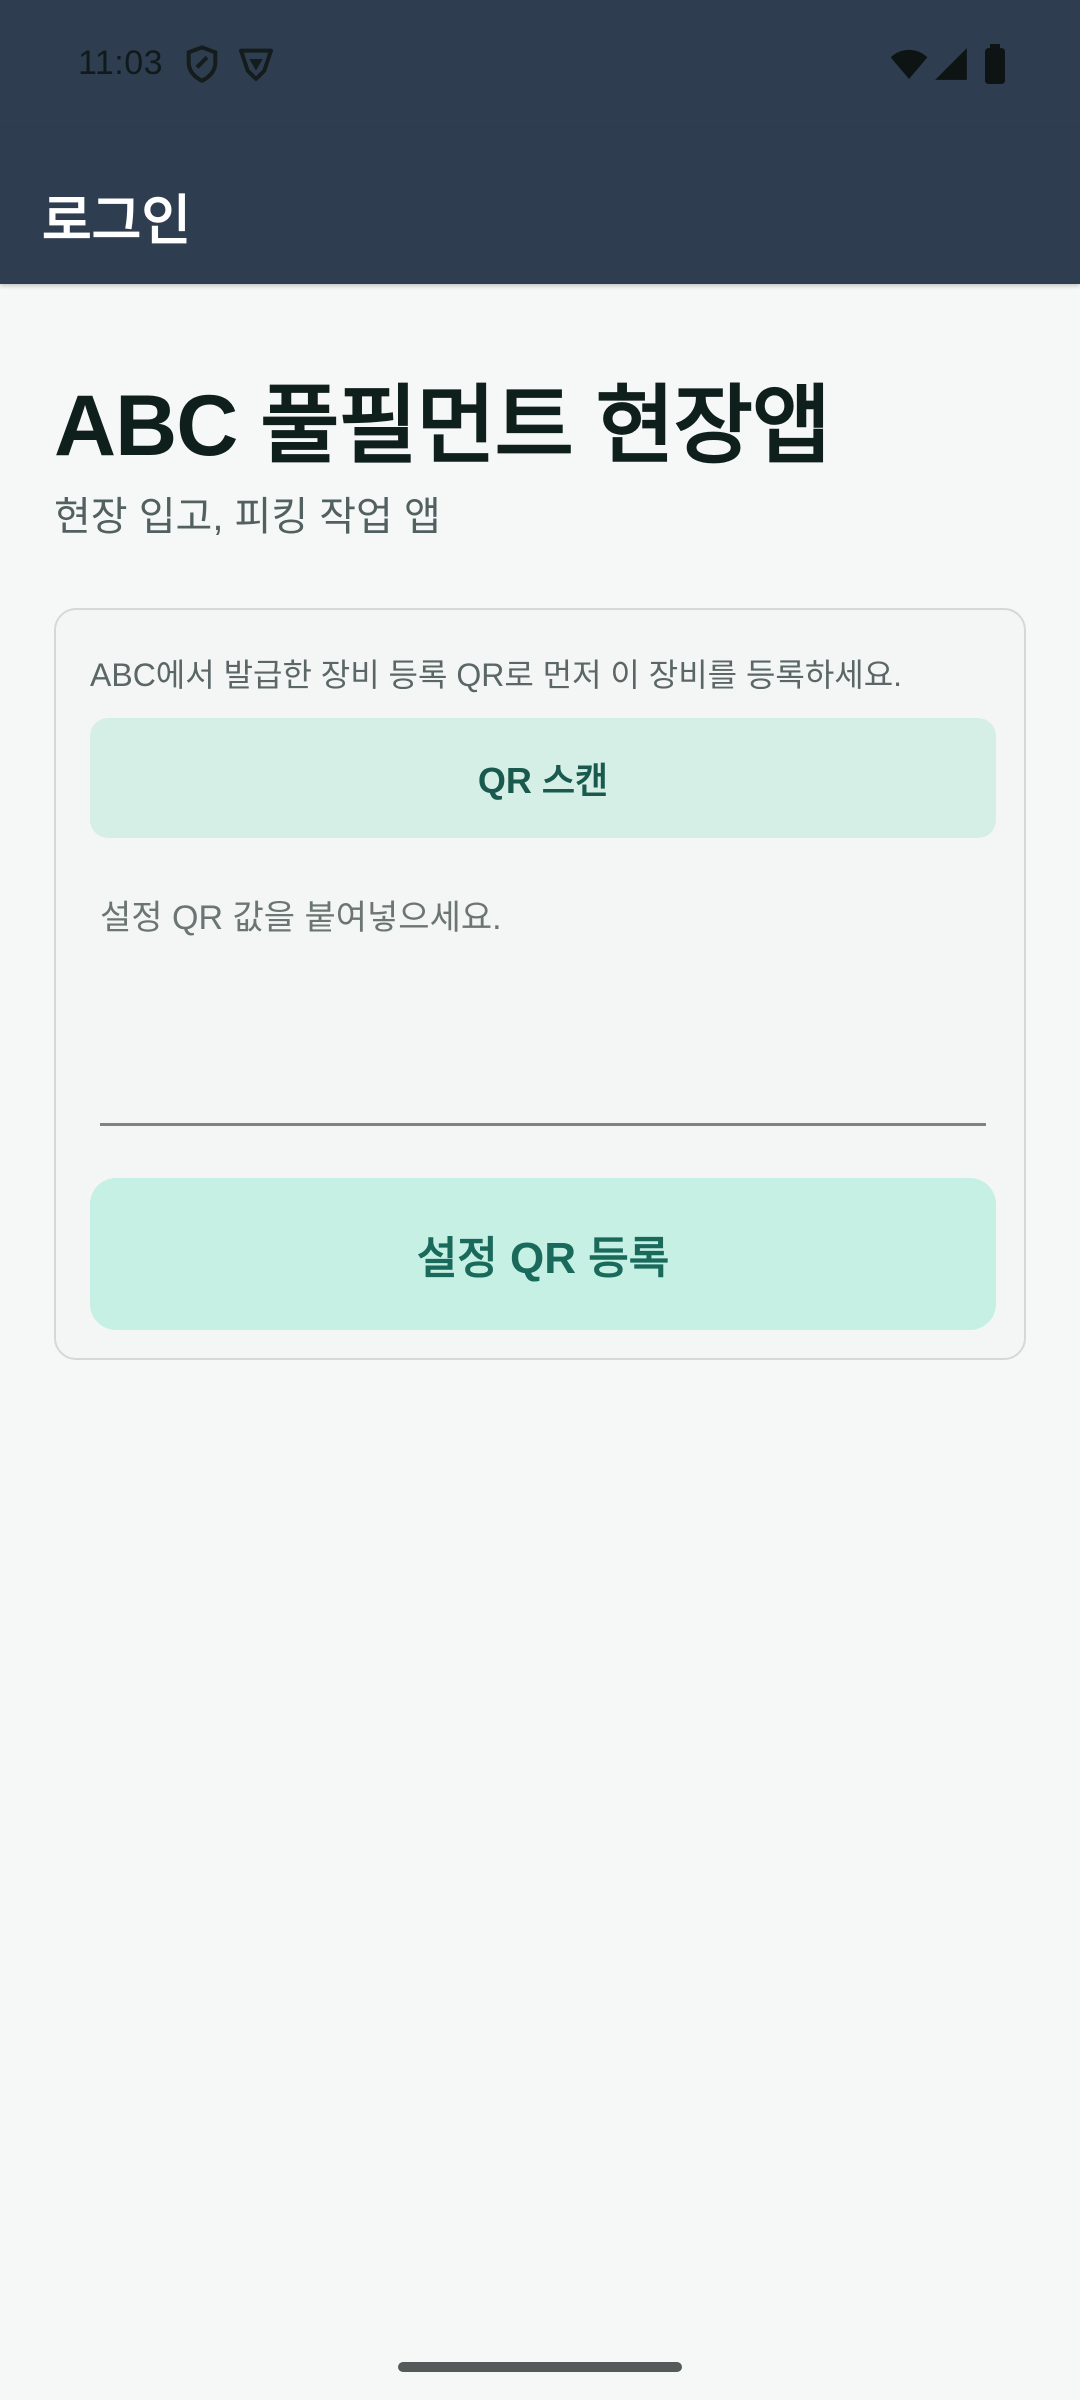 The image size is (1080, 2400). What do you see at coordinates (543, 1254) in the screenshot?
I see `register-settings-qr-button: 설정 QR 등록` at bounding box center [543, 1254].